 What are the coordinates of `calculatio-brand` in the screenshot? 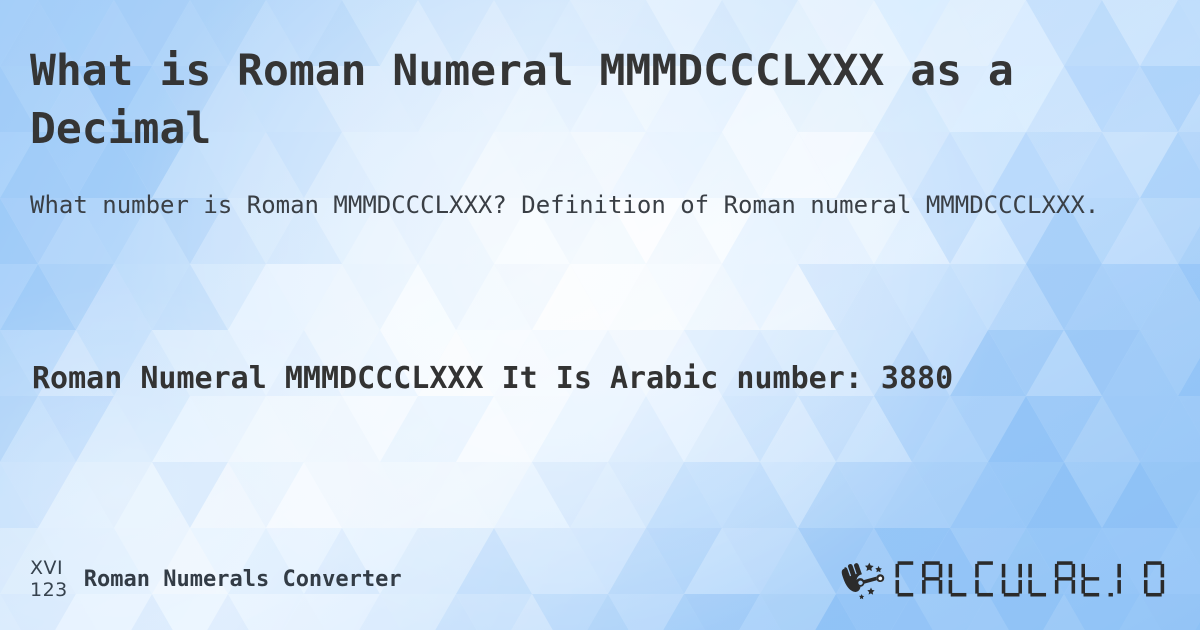 It's located at (1003, 579).